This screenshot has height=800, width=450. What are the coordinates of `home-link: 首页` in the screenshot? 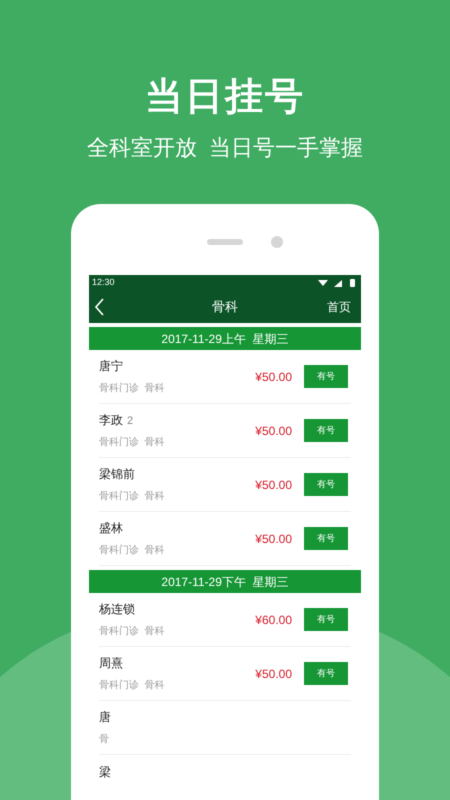 It's located at (339, 307).